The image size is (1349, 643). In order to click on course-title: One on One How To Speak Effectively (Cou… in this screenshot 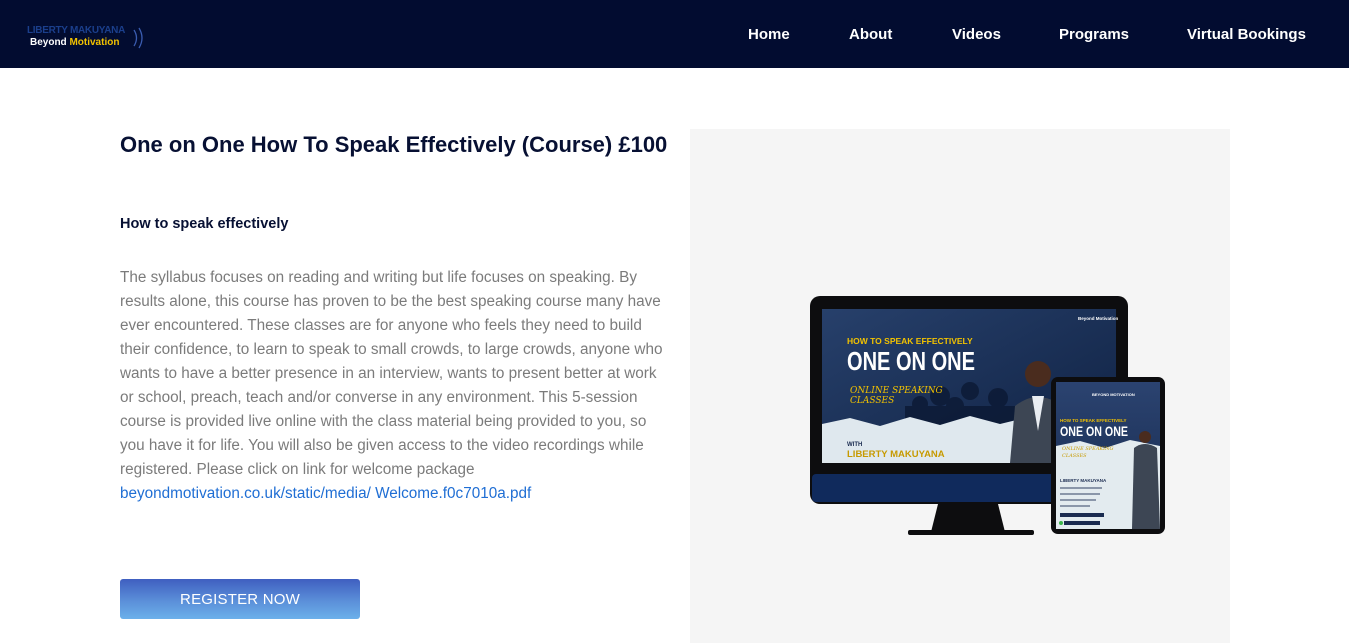, I will do `click(394, 144)`.